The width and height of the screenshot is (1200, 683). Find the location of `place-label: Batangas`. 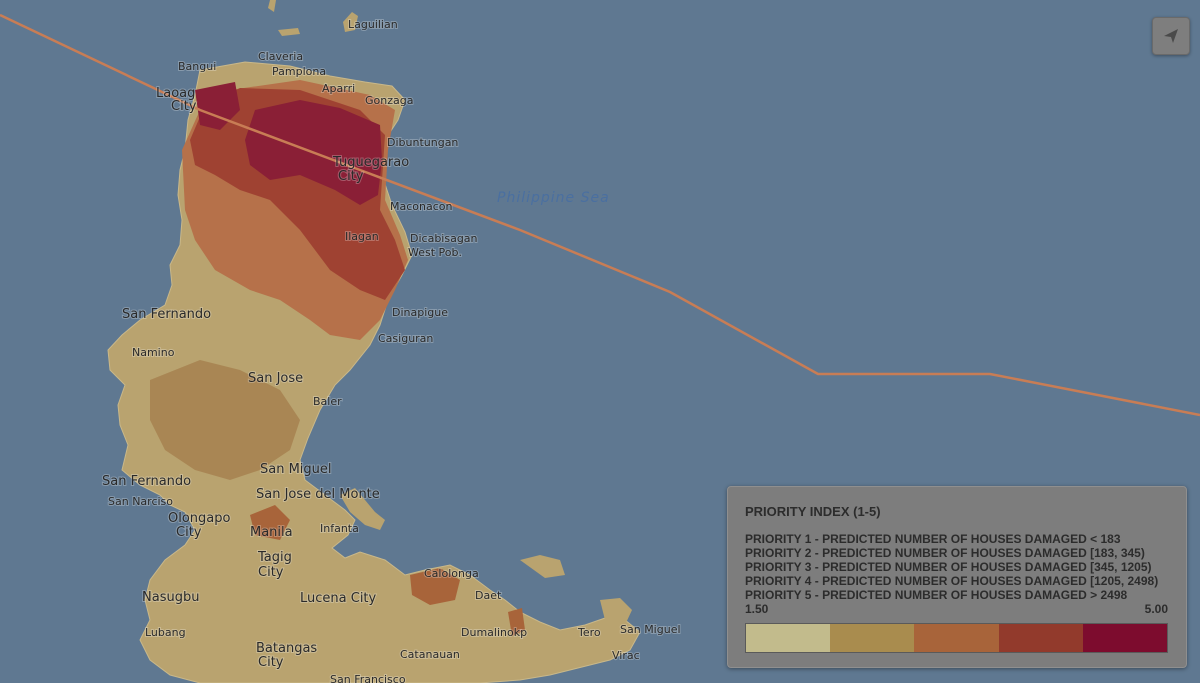

place-label: Batangas is located at coordinates (286, 648).